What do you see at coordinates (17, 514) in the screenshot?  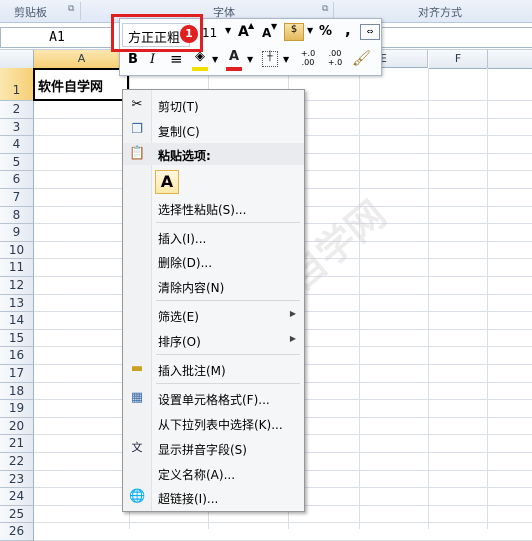 I see `row-header-25: 25` at bounding box center [17, 514].